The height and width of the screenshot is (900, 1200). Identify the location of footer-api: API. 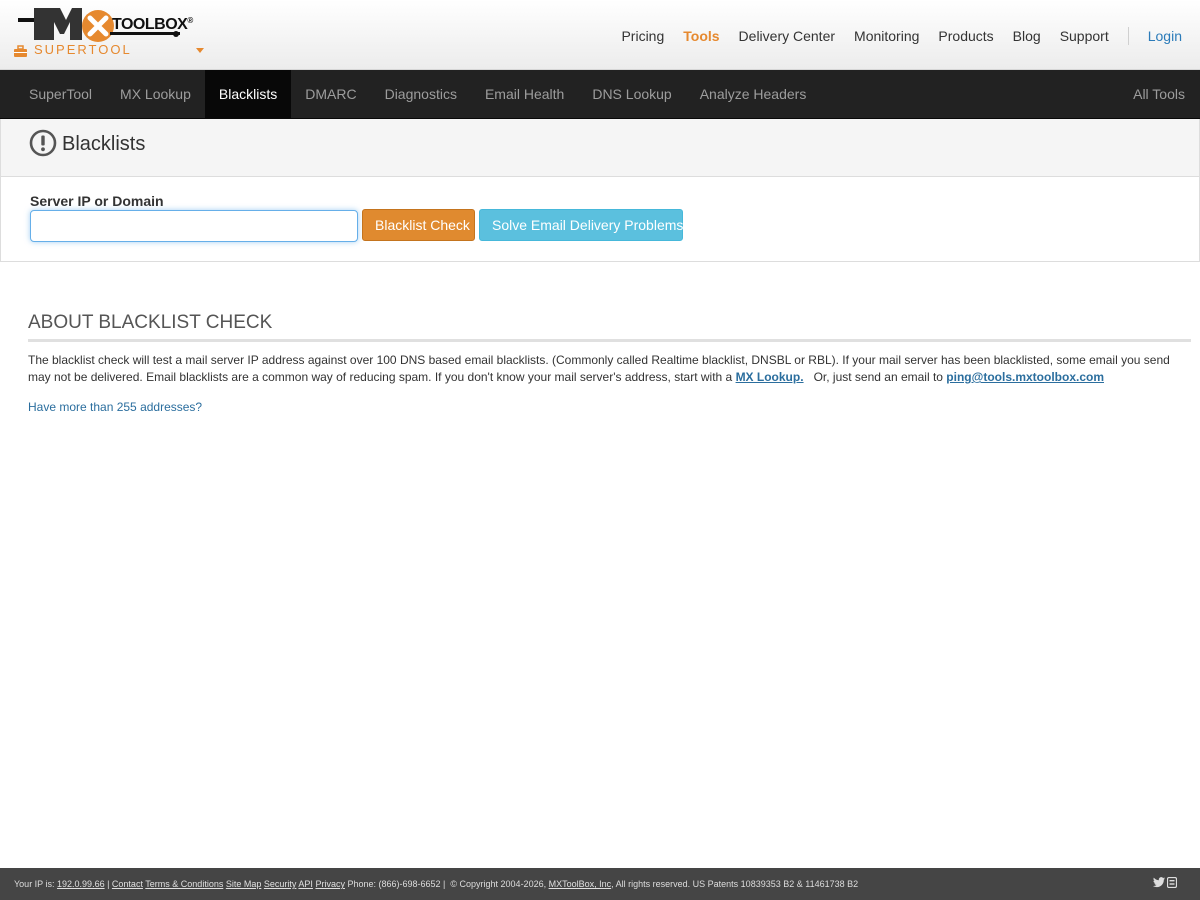
(305, 884).